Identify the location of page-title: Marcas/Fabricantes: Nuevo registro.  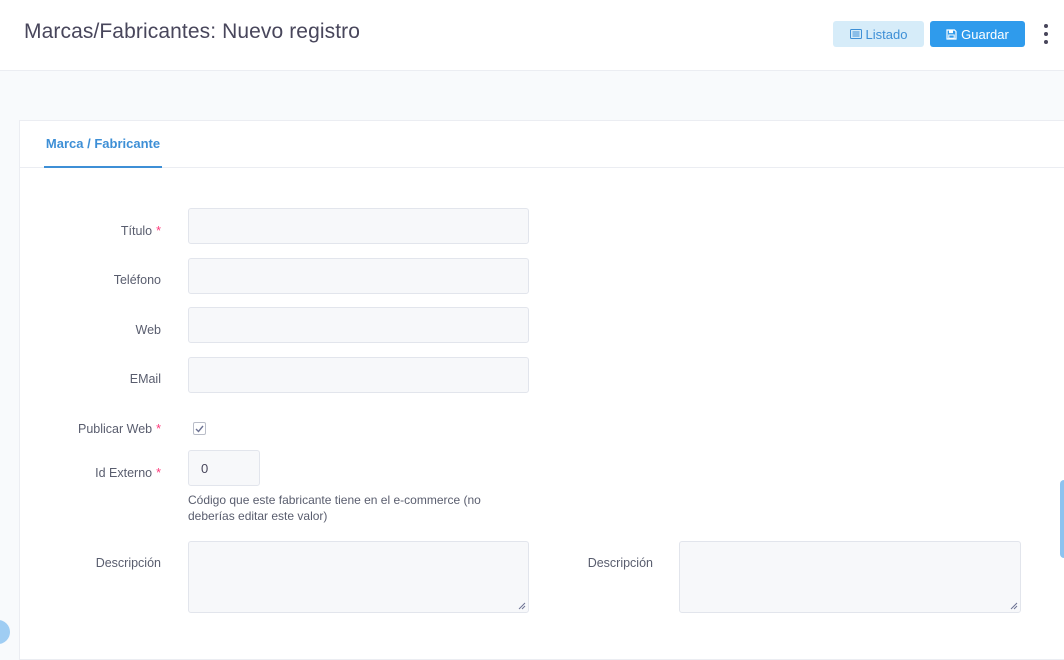
(192, 31).